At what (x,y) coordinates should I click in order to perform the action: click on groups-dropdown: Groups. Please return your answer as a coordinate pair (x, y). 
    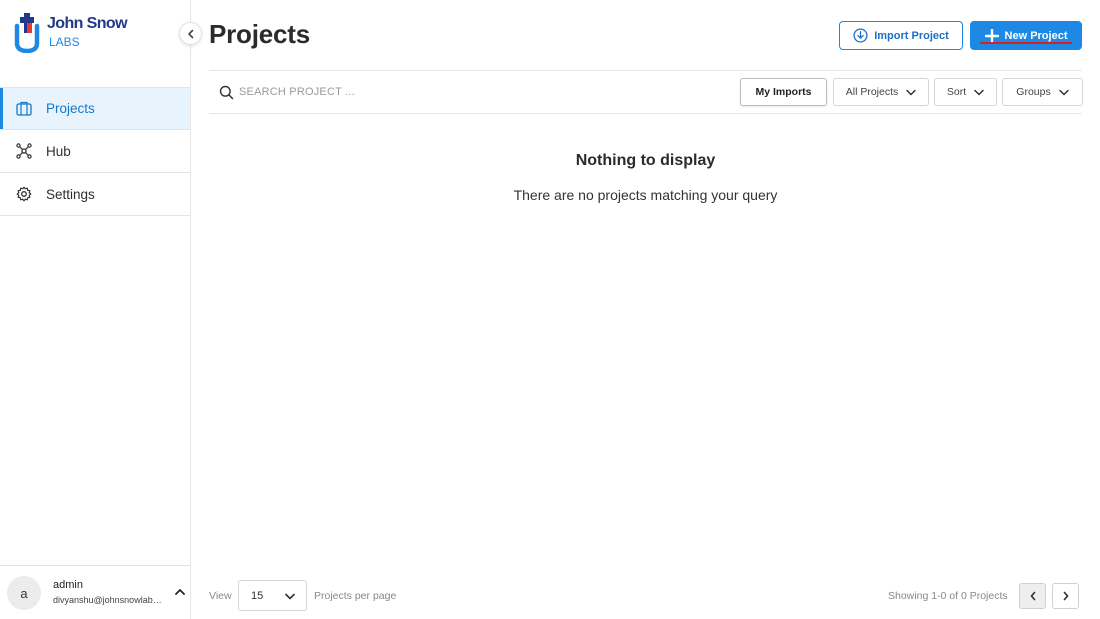
    Looking at the image, I should click on (1042, 92).